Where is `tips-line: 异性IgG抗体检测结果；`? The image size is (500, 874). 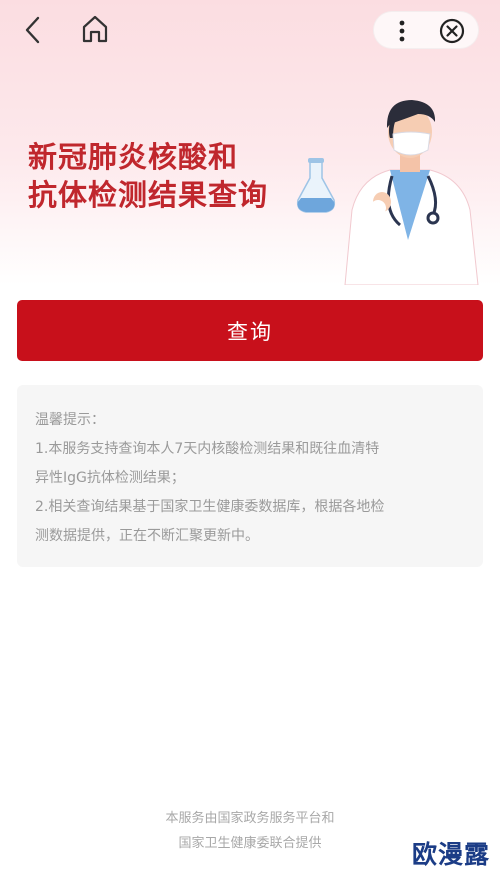
tips-line: 异性IgG抗体检测结果； is located at coordinates (110, 478).